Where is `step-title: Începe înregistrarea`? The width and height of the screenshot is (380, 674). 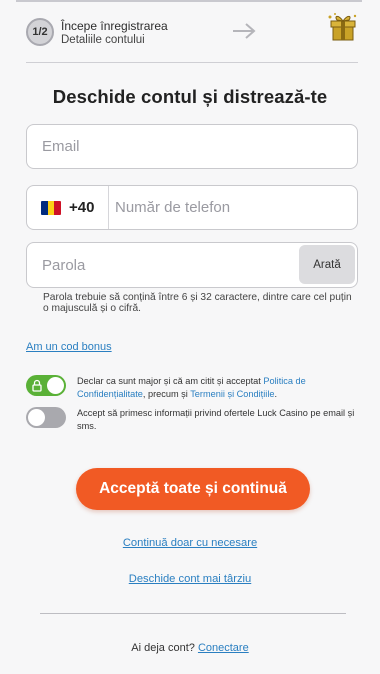 step-title: Începe înregistrarea is located at coordinates (114, 26).